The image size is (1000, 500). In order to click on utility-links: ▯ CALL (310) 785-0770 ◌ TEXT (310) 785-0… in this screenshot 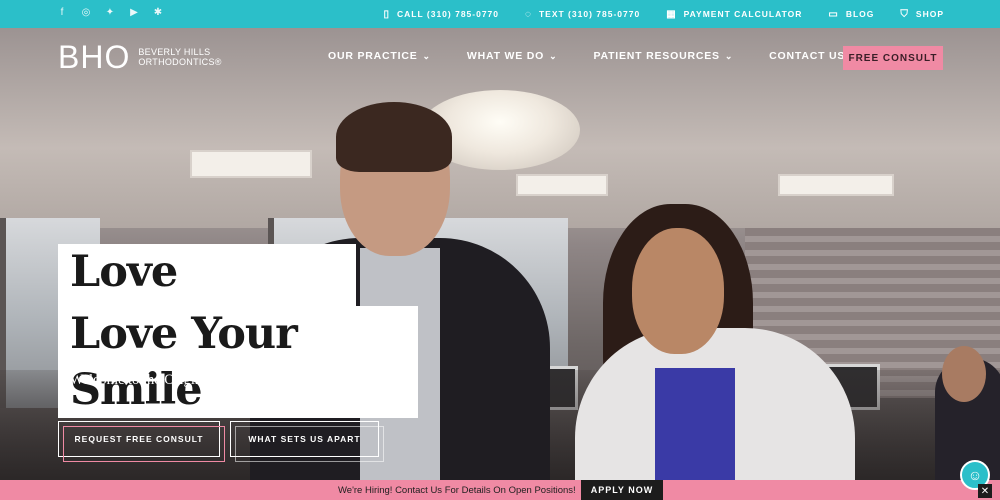, I will do `click(664, 14)`.